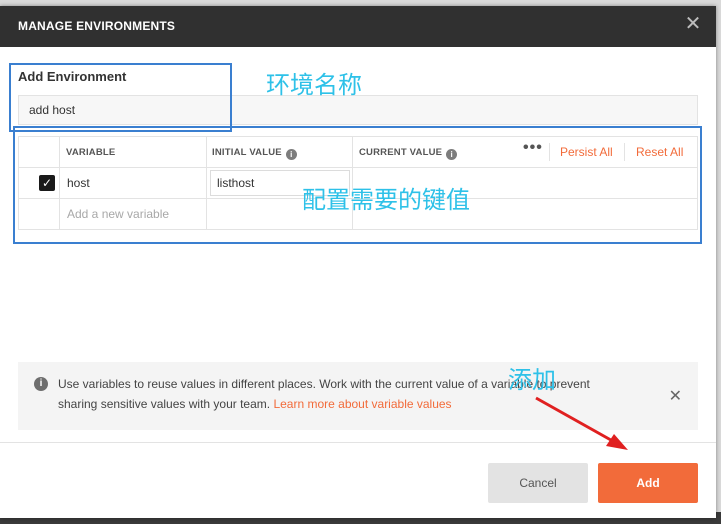 This screenshot has height=524, width=721. Describe the element at coordinates (358, 26) in the screenshot. I see `dialog-header: MANAGE ENVIRONMENTS ✕` at that location.